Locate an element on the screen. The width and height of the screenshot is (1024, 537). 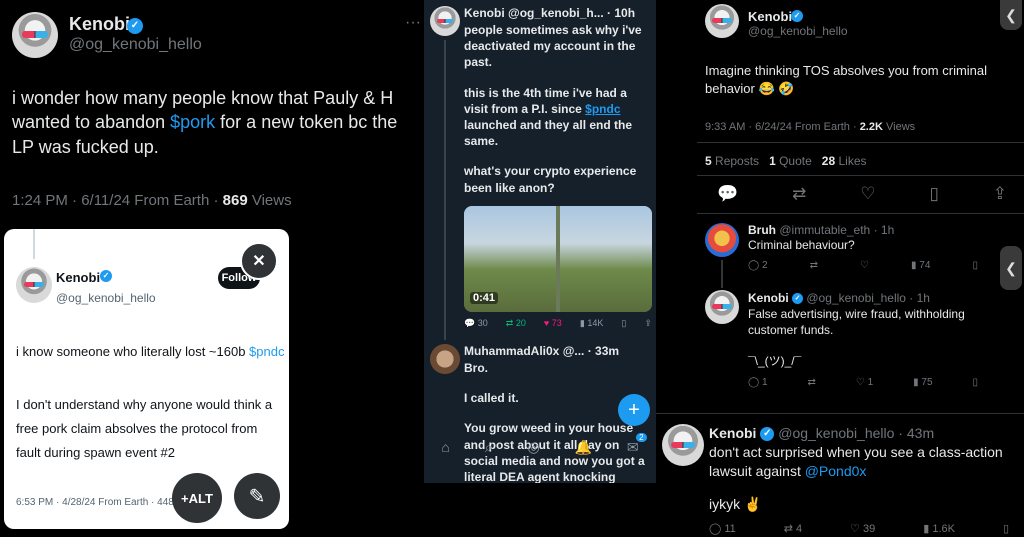
video-duration: 0:41 is located at coordinates (484, 298).